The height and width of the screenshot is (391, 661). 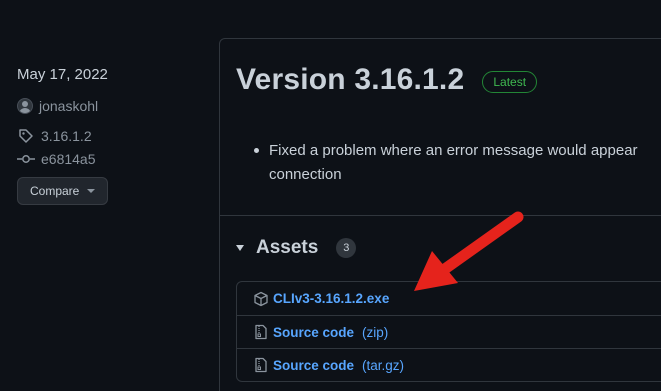 What do you see at coordinates (261, 299) in the screenshot?
I see `package-icon` at bounding box center [261, 299].